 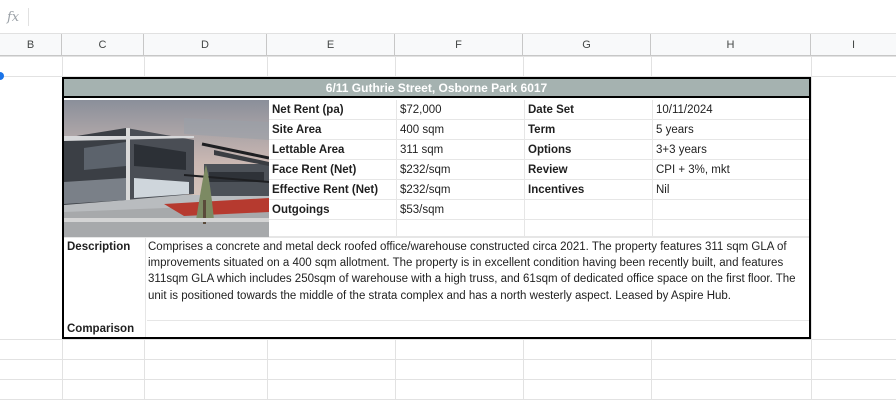 I want to click on comparison-label: Comparison, so click(x=99, y=329).